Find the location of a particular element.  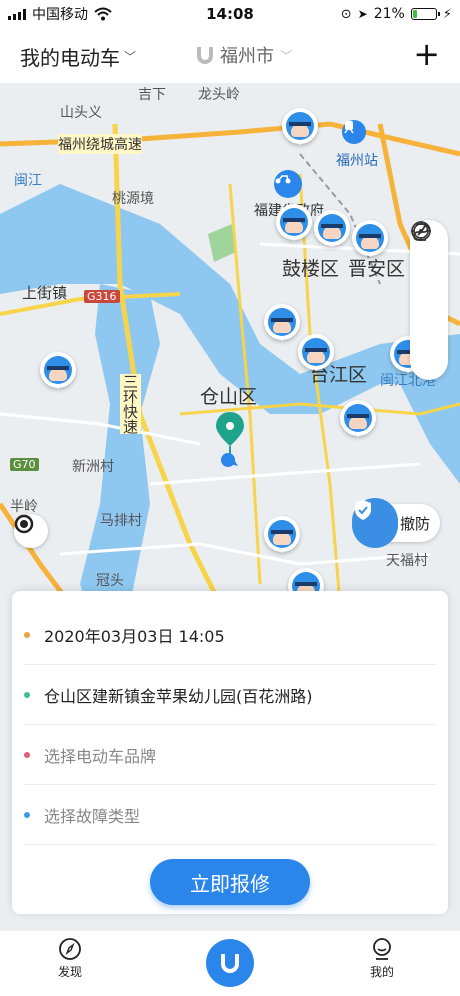

tab-discover-label: 发现 is located at coordinates (69, 972).